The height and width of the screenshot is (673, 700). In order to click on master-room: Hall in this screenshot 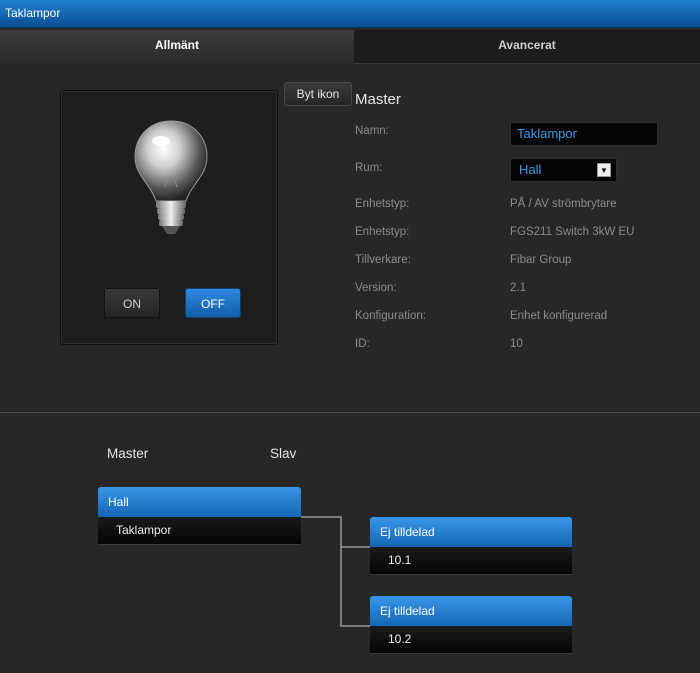, I will do `click(199, 502)`.